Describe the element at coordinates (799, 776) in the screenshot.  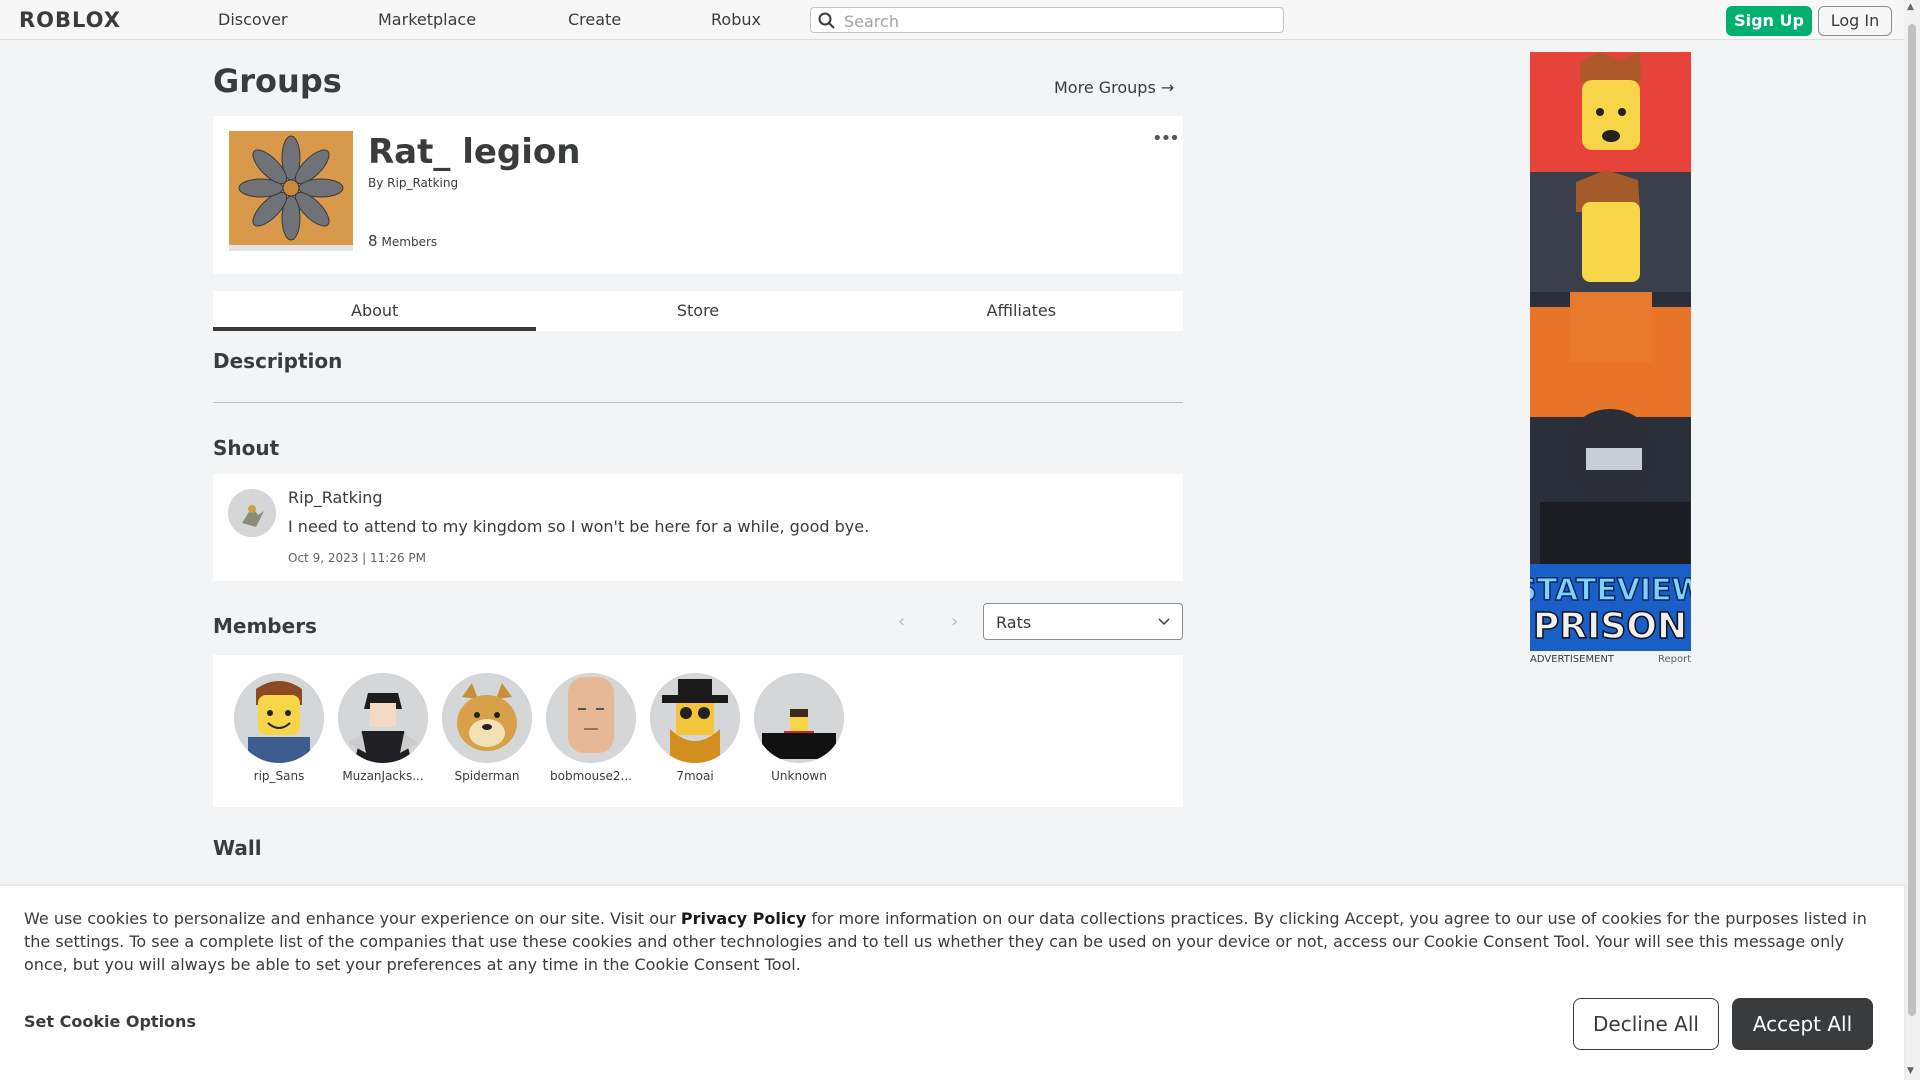
I see `member-name: Unknown` at that location.